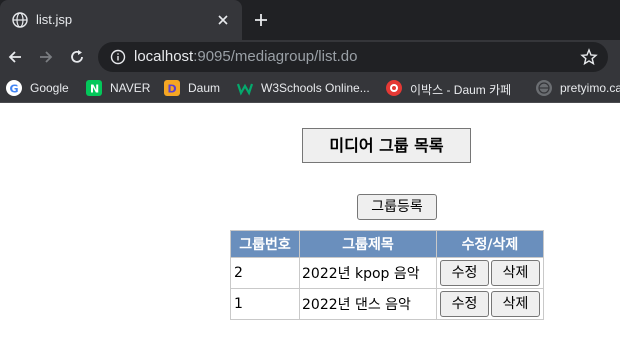  I want to click on svg-text: N, so click(94, 89).